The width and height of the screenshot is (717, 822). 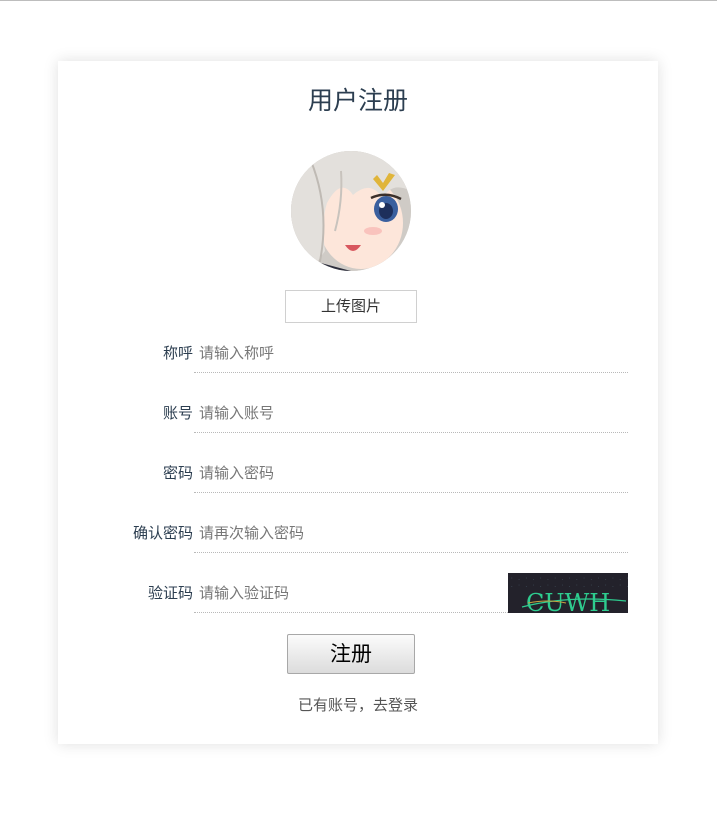 I want to click on upload-image-button: 上传图片, so click(x=351, y=306).